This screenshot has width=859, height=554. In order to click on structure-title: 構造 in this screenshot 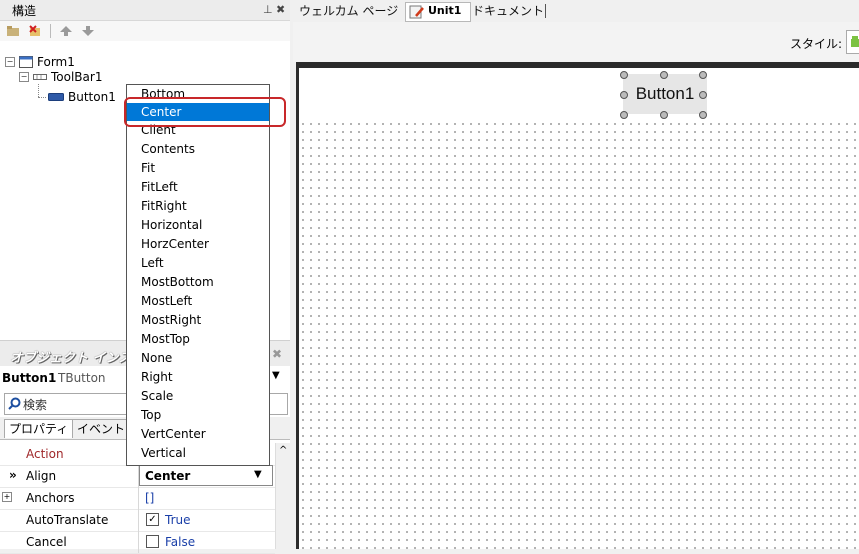, I will do `click(24, 10)`.